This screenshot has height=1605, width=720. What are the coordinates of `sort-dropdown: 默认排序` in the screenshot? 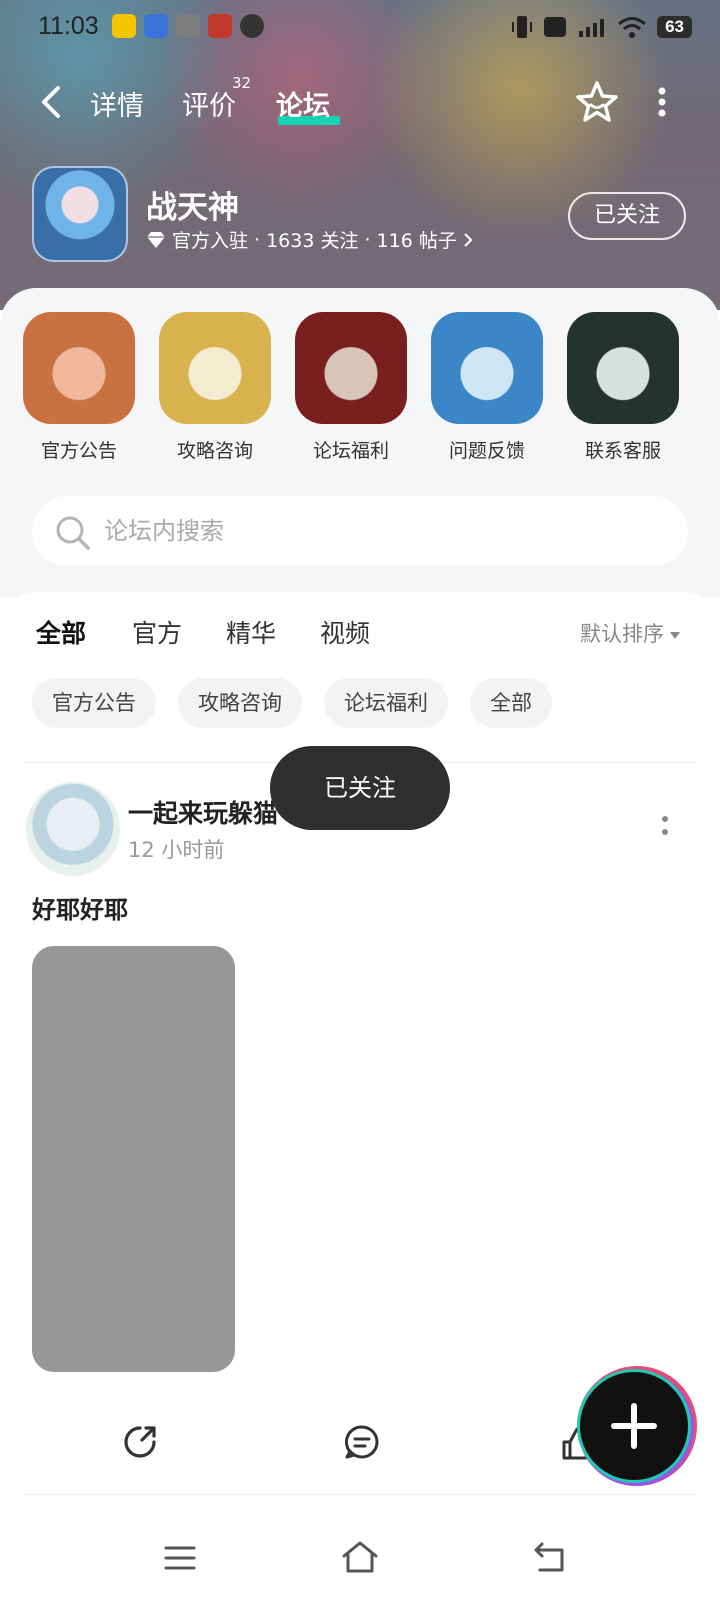 It's located at (630, 633).